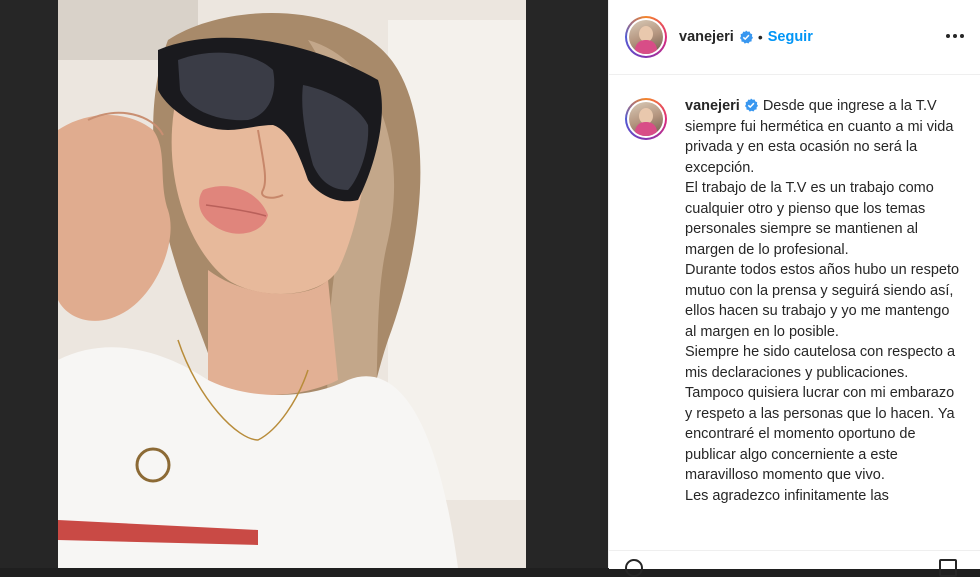 Image resolution: width=980 pixels, height=577 pixels. Describe the element at coordinates (712, 106) in the screenshot. I see `caption-username: vanejeri` at that location.